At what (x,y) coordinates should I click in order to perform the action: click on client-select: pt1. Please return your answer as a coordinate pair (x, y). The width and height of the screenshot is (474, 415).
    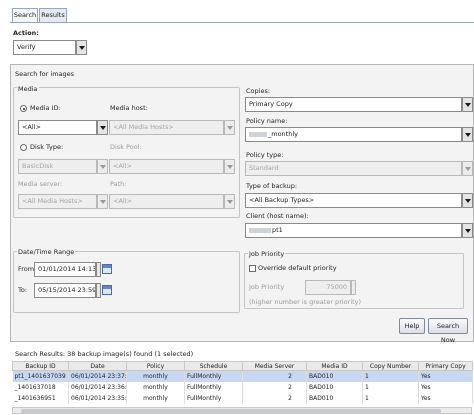
    Looking at the image, I should click on (353, 230).